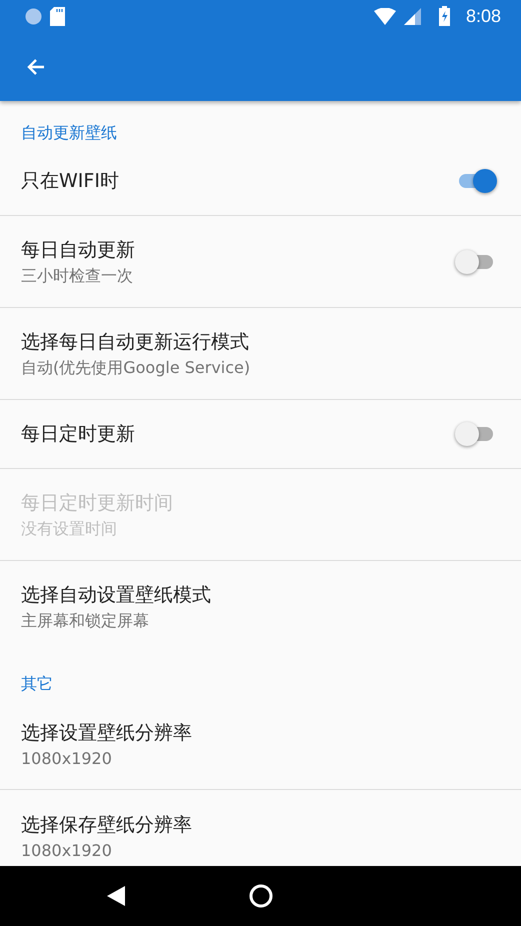 This screenshot has height=926, width=521. What do you see at coordinates (116, 896) in the screenshot?
I see `back-icon` at bounding box center [116, 896].